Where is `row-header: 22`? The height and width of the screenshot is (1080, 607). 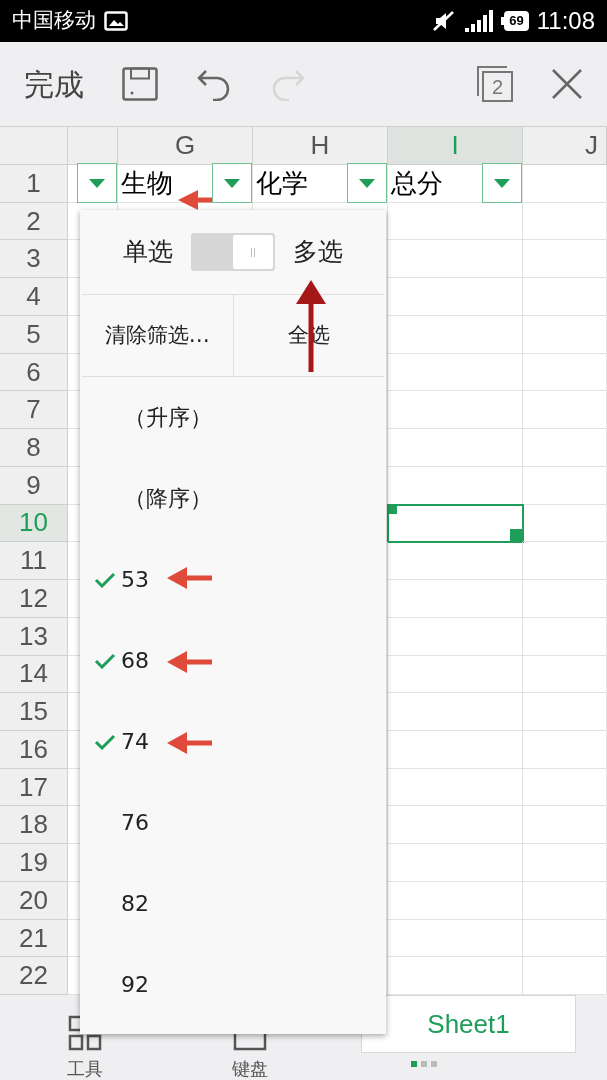
row-header: 22 is located at coordinates (34, 976).